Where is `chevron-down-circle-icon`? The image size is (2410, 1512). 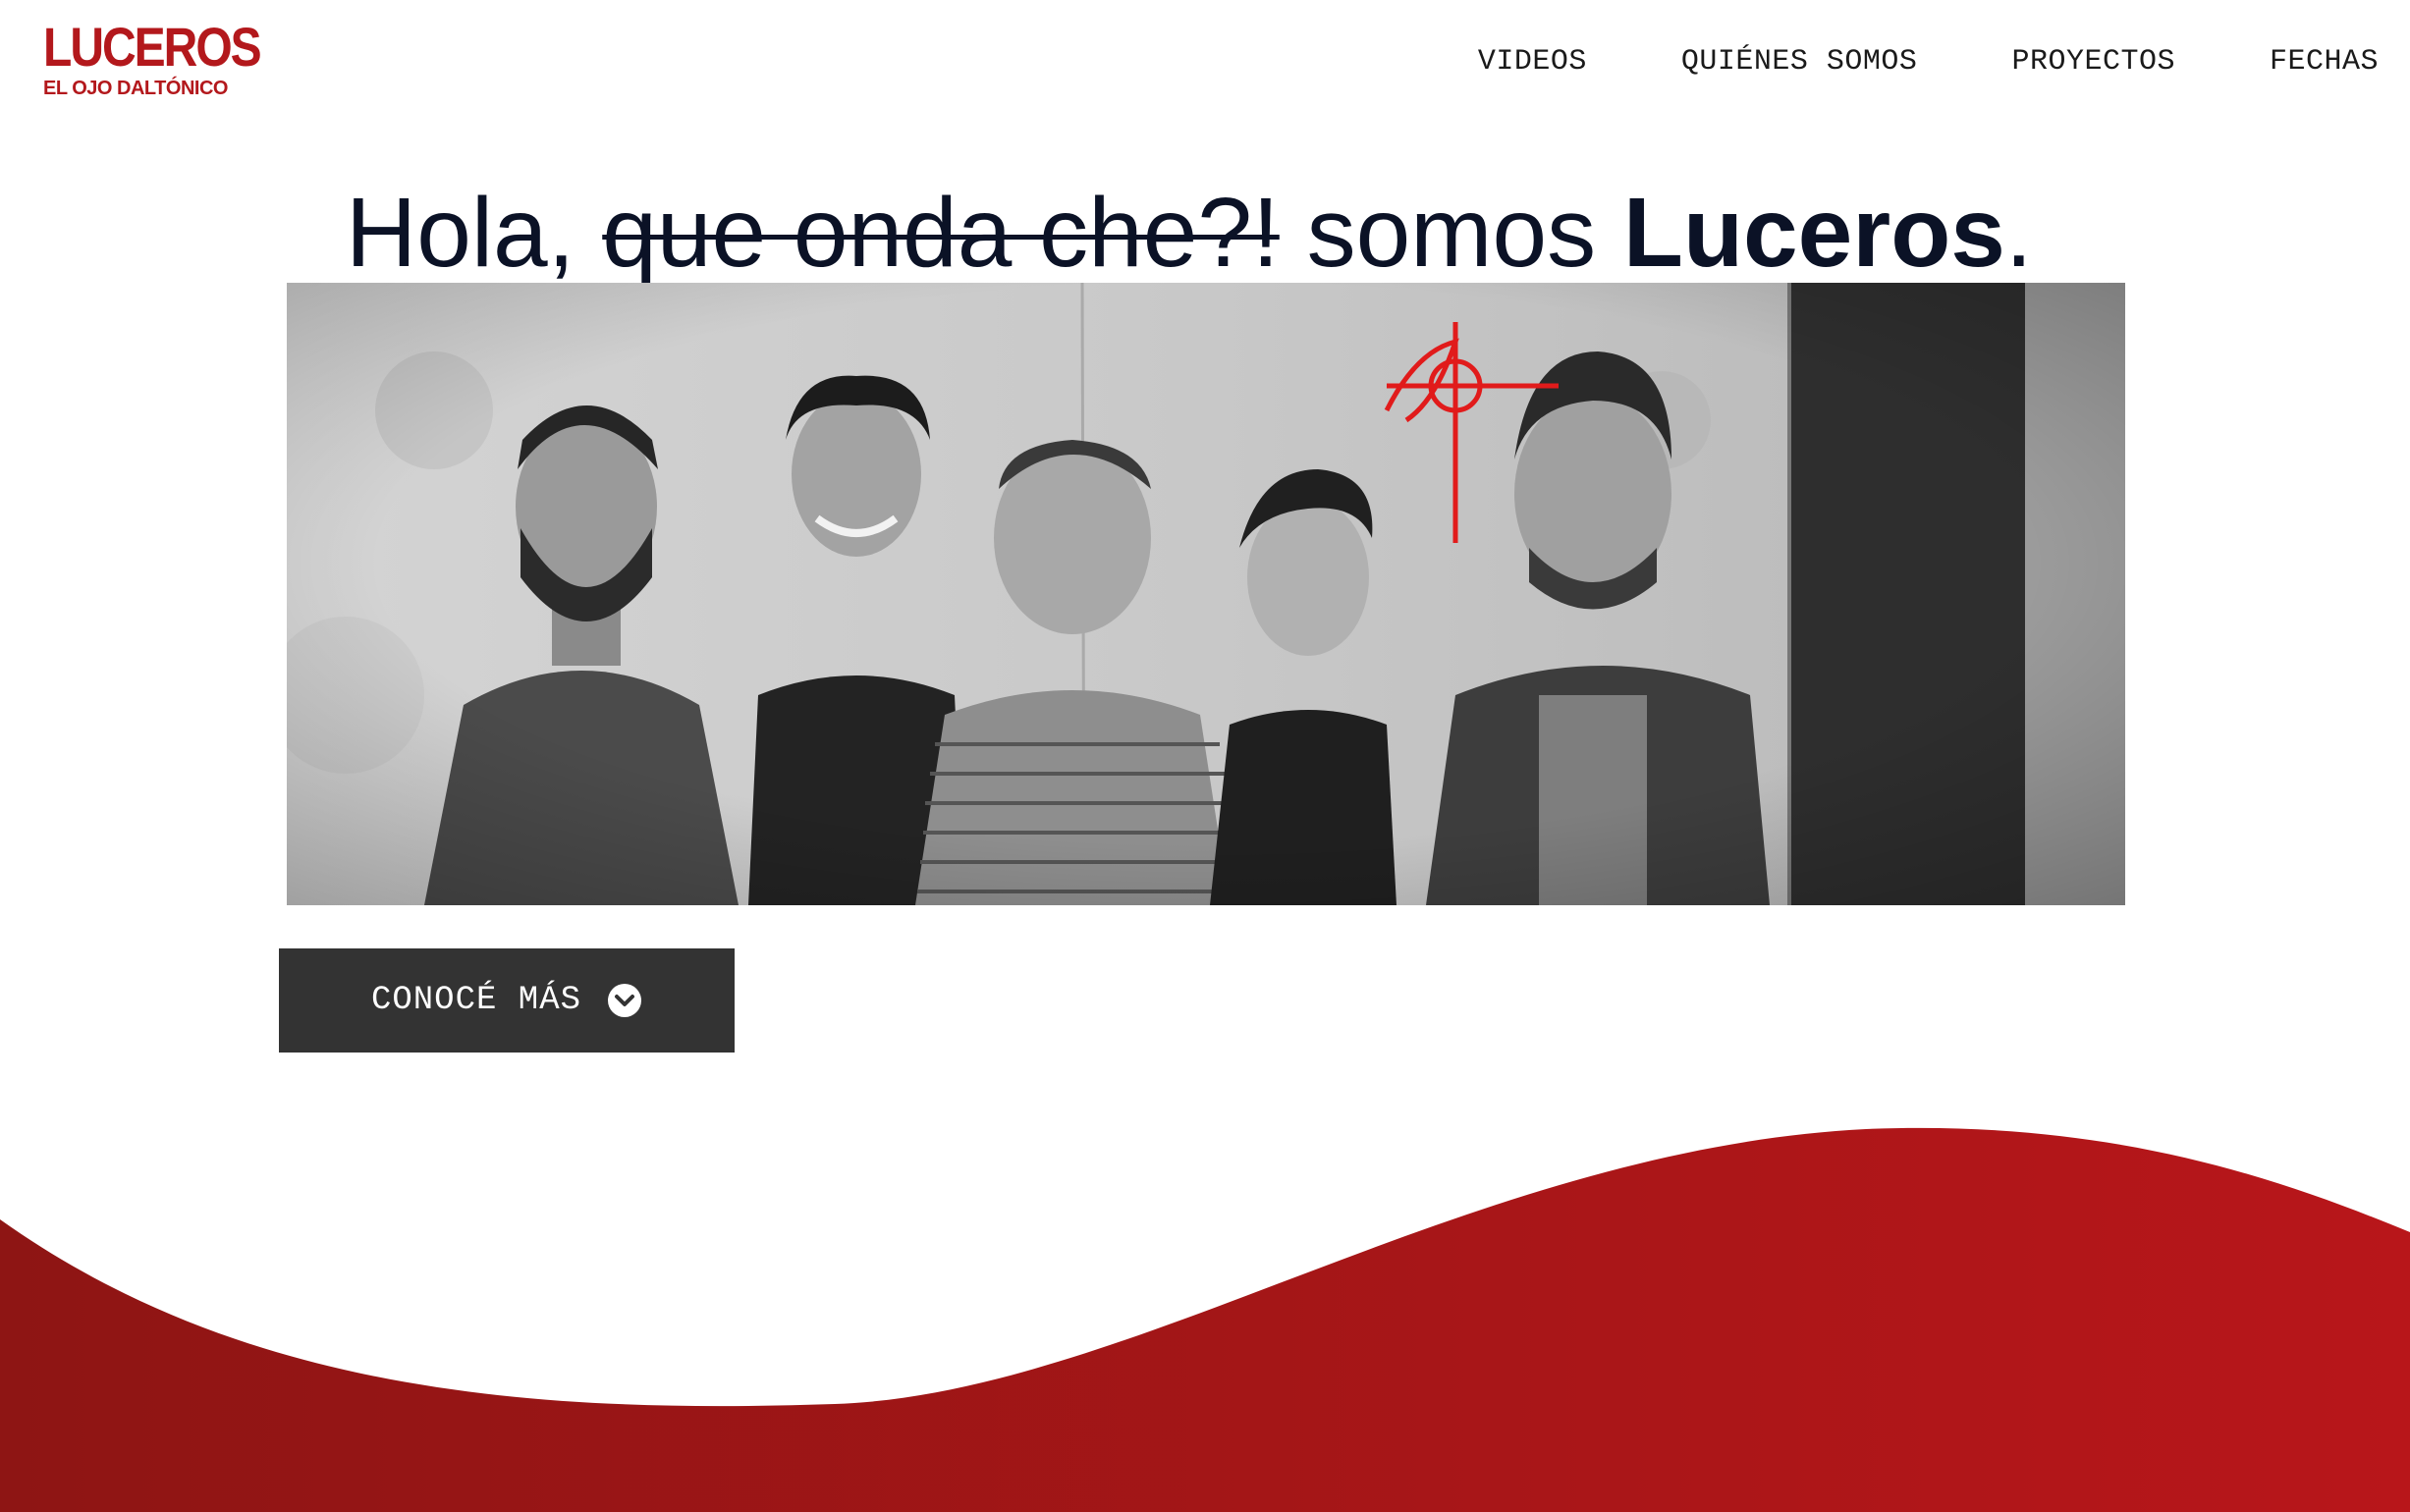
chevron-down-circle-icon is located at coordinates (625, 1000).